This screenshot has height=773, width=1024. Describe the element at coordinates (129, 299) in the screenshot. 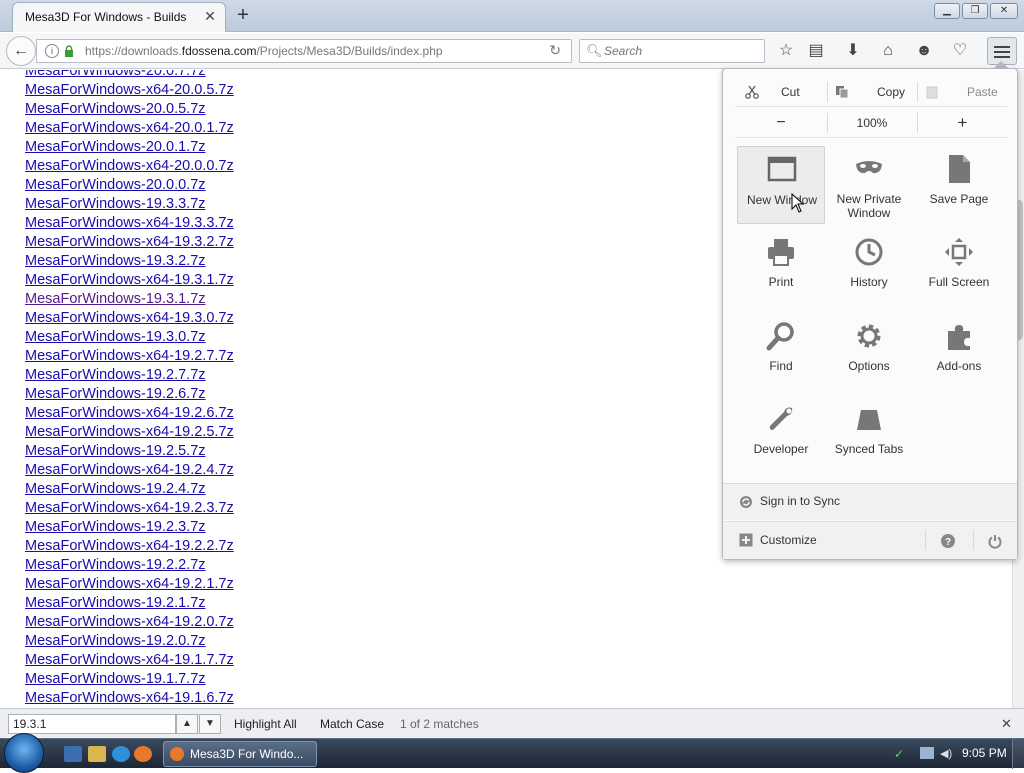

I see `download-link: MesaForWindows-19.3.1.7z` at that location.